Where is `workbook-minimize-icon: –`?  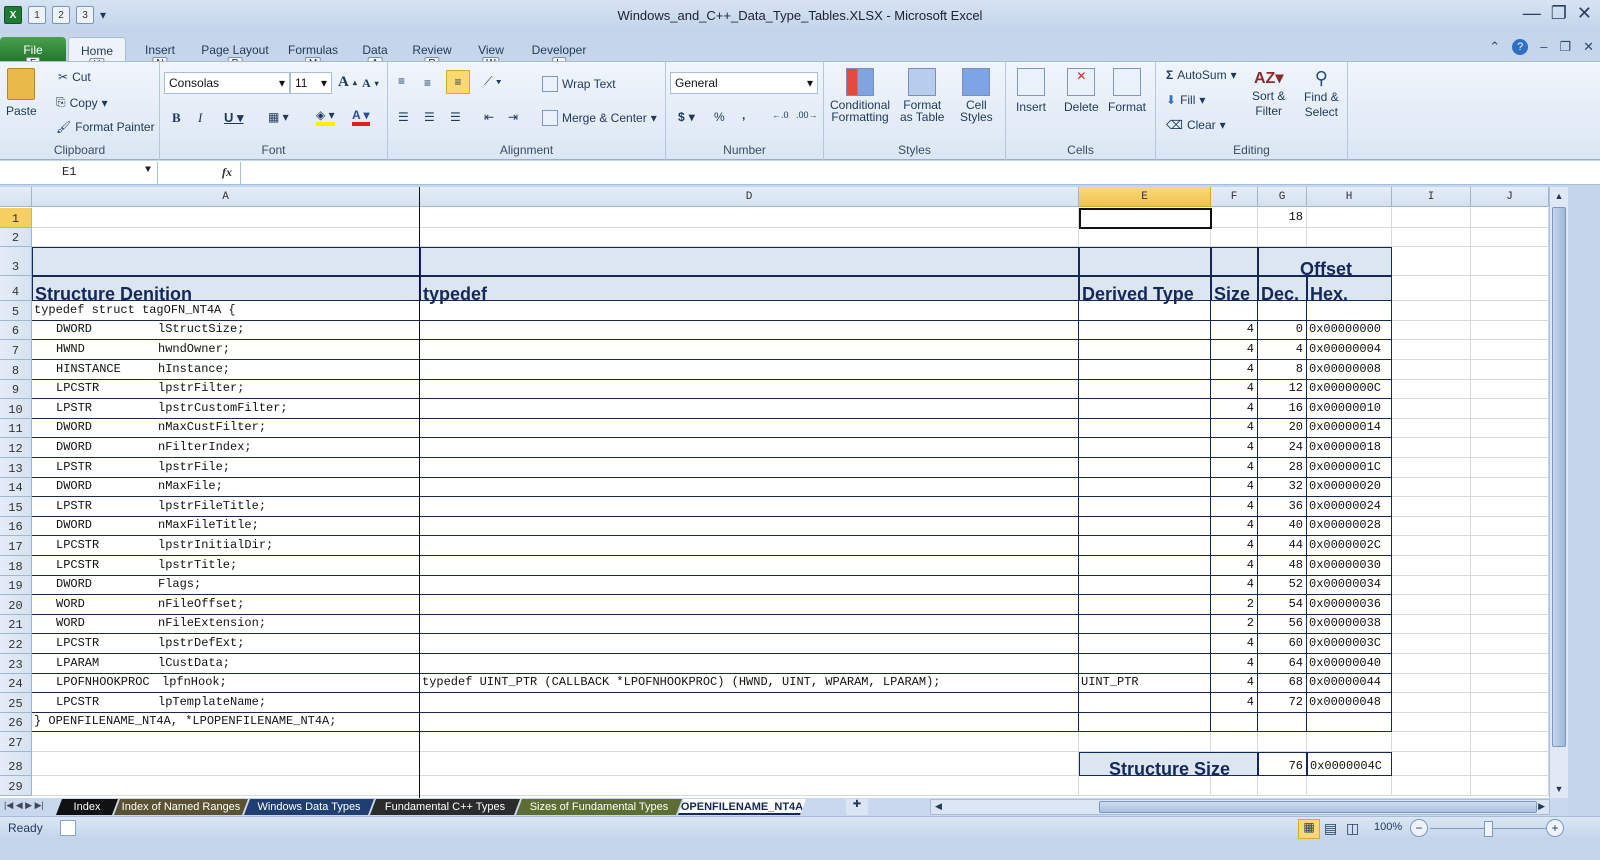
workbook-minimize-icon: – is located at coordinates (1543, 47).